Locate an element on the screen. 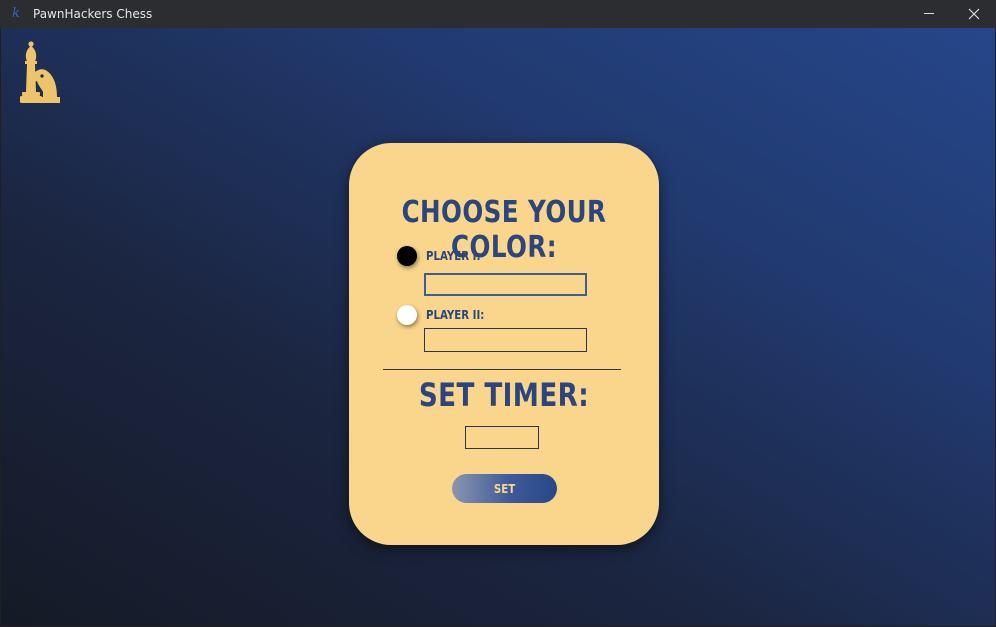 The image size is (996, 627). player-two-label: Player II: is located at coordinates (455, 315).